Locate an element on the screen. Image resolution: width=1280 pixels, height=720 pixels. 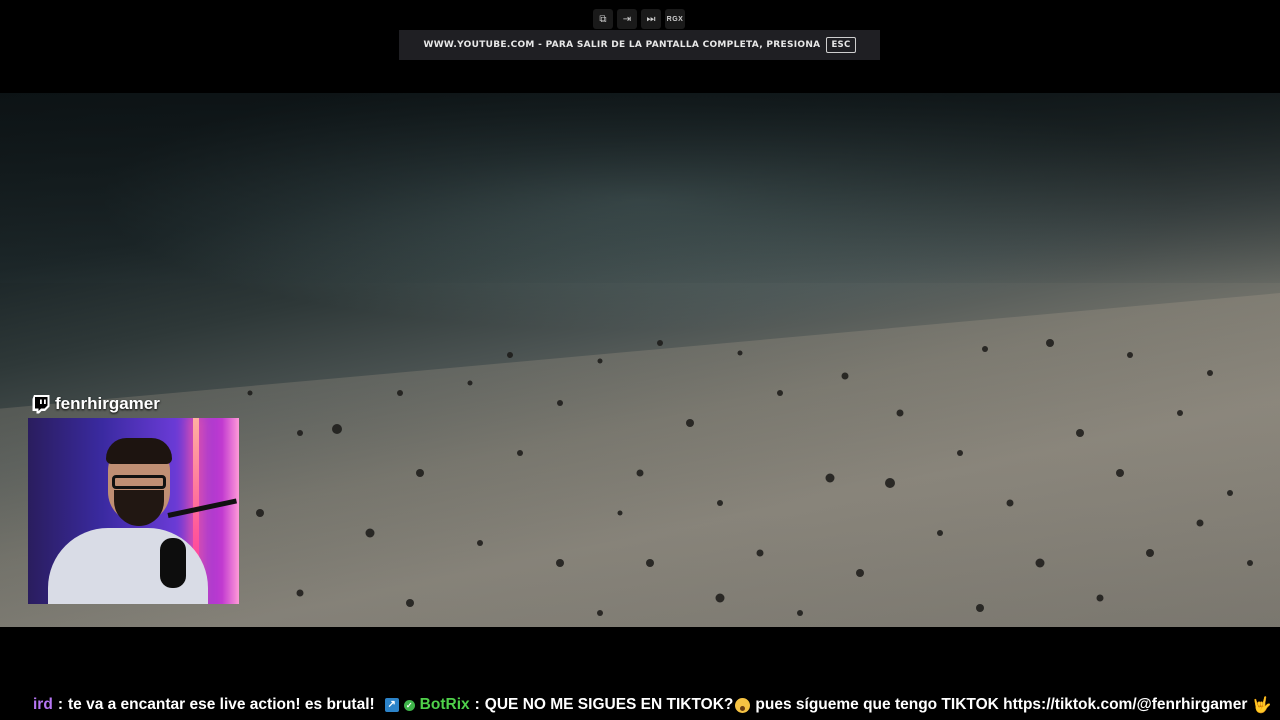
surprised-emoji-icon is located at coordinates (743, 705).